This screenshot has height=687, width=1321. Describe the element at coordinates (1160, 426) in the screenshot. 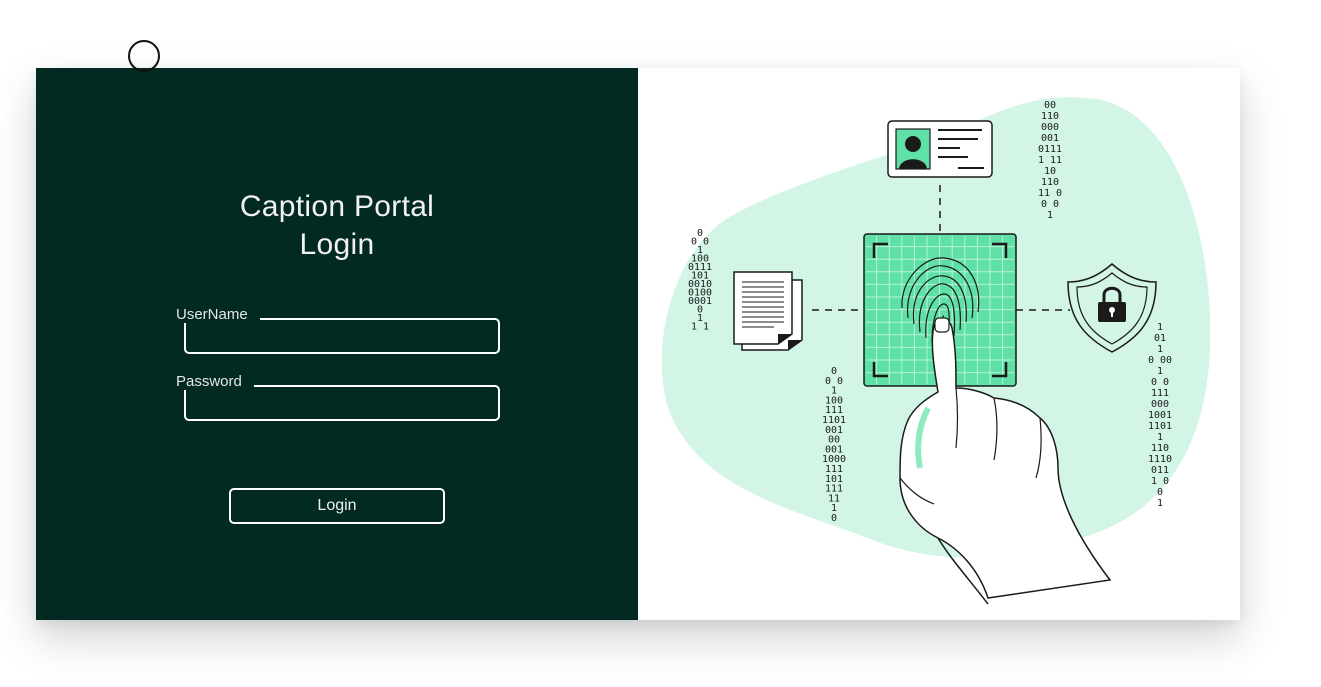

I see `binary-digit-row: 1101` at that location.